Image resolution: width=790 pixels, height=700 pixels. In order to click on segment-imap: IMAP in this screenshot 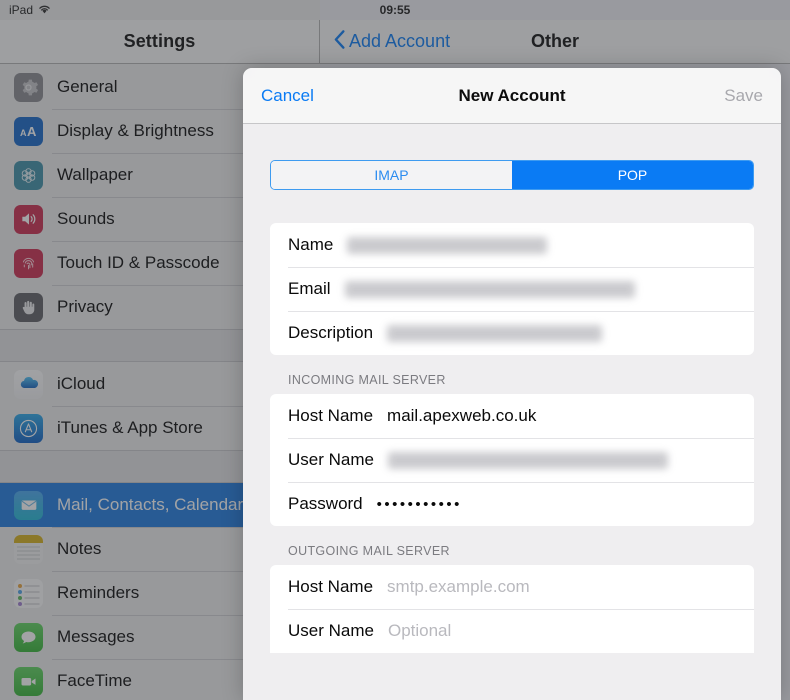, I will do `click(391, 175)`.